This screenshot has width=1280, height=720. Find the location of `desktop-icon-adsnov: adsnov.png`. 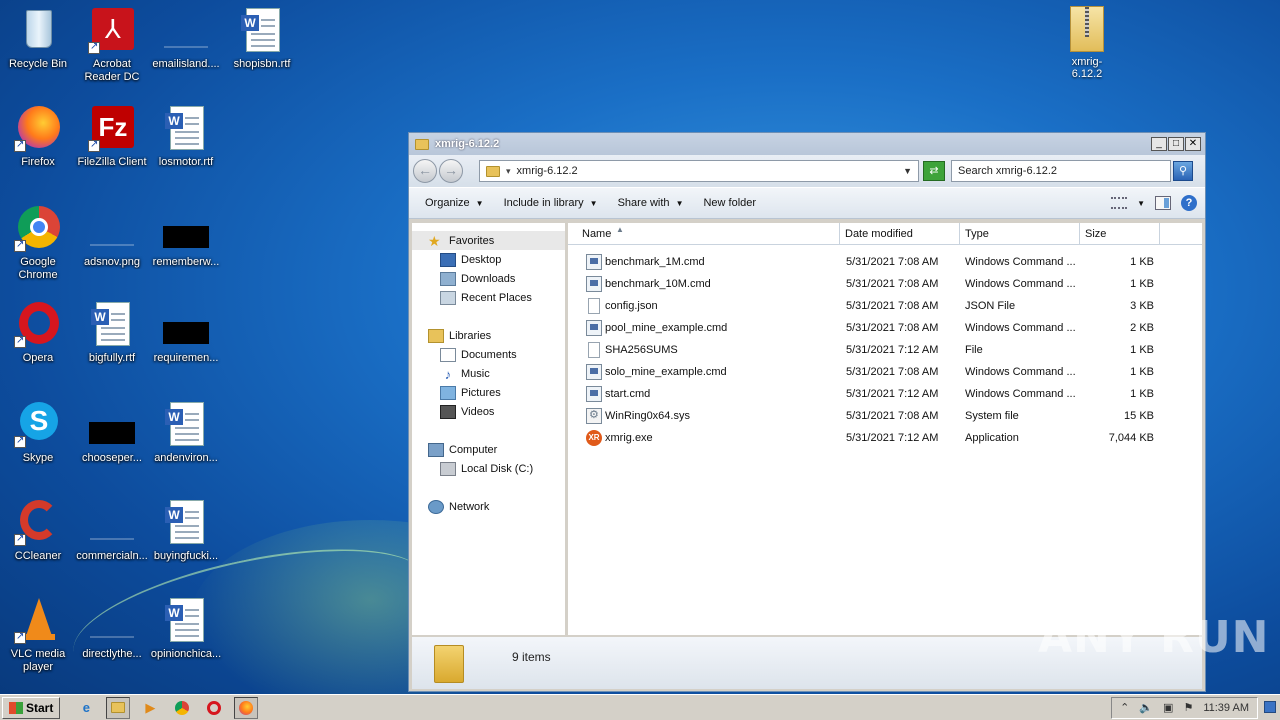

desktop-icon-adsnov: adsnov.png is located at coordinates (112, 236).